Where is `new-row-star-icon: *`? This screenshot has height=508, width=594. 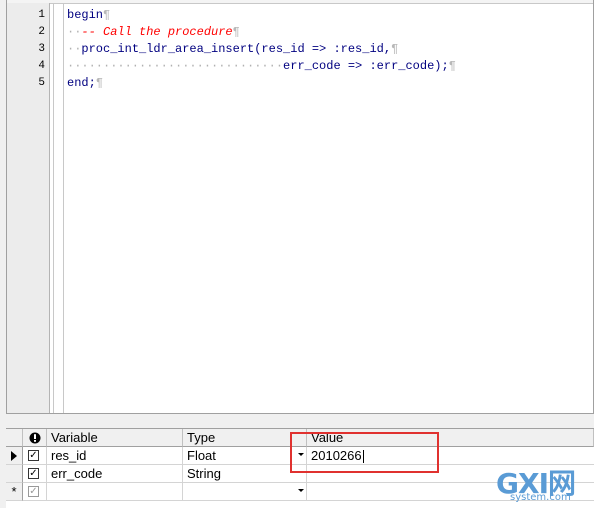
new-row-star-icon: * is located at coordinates (14, 491).